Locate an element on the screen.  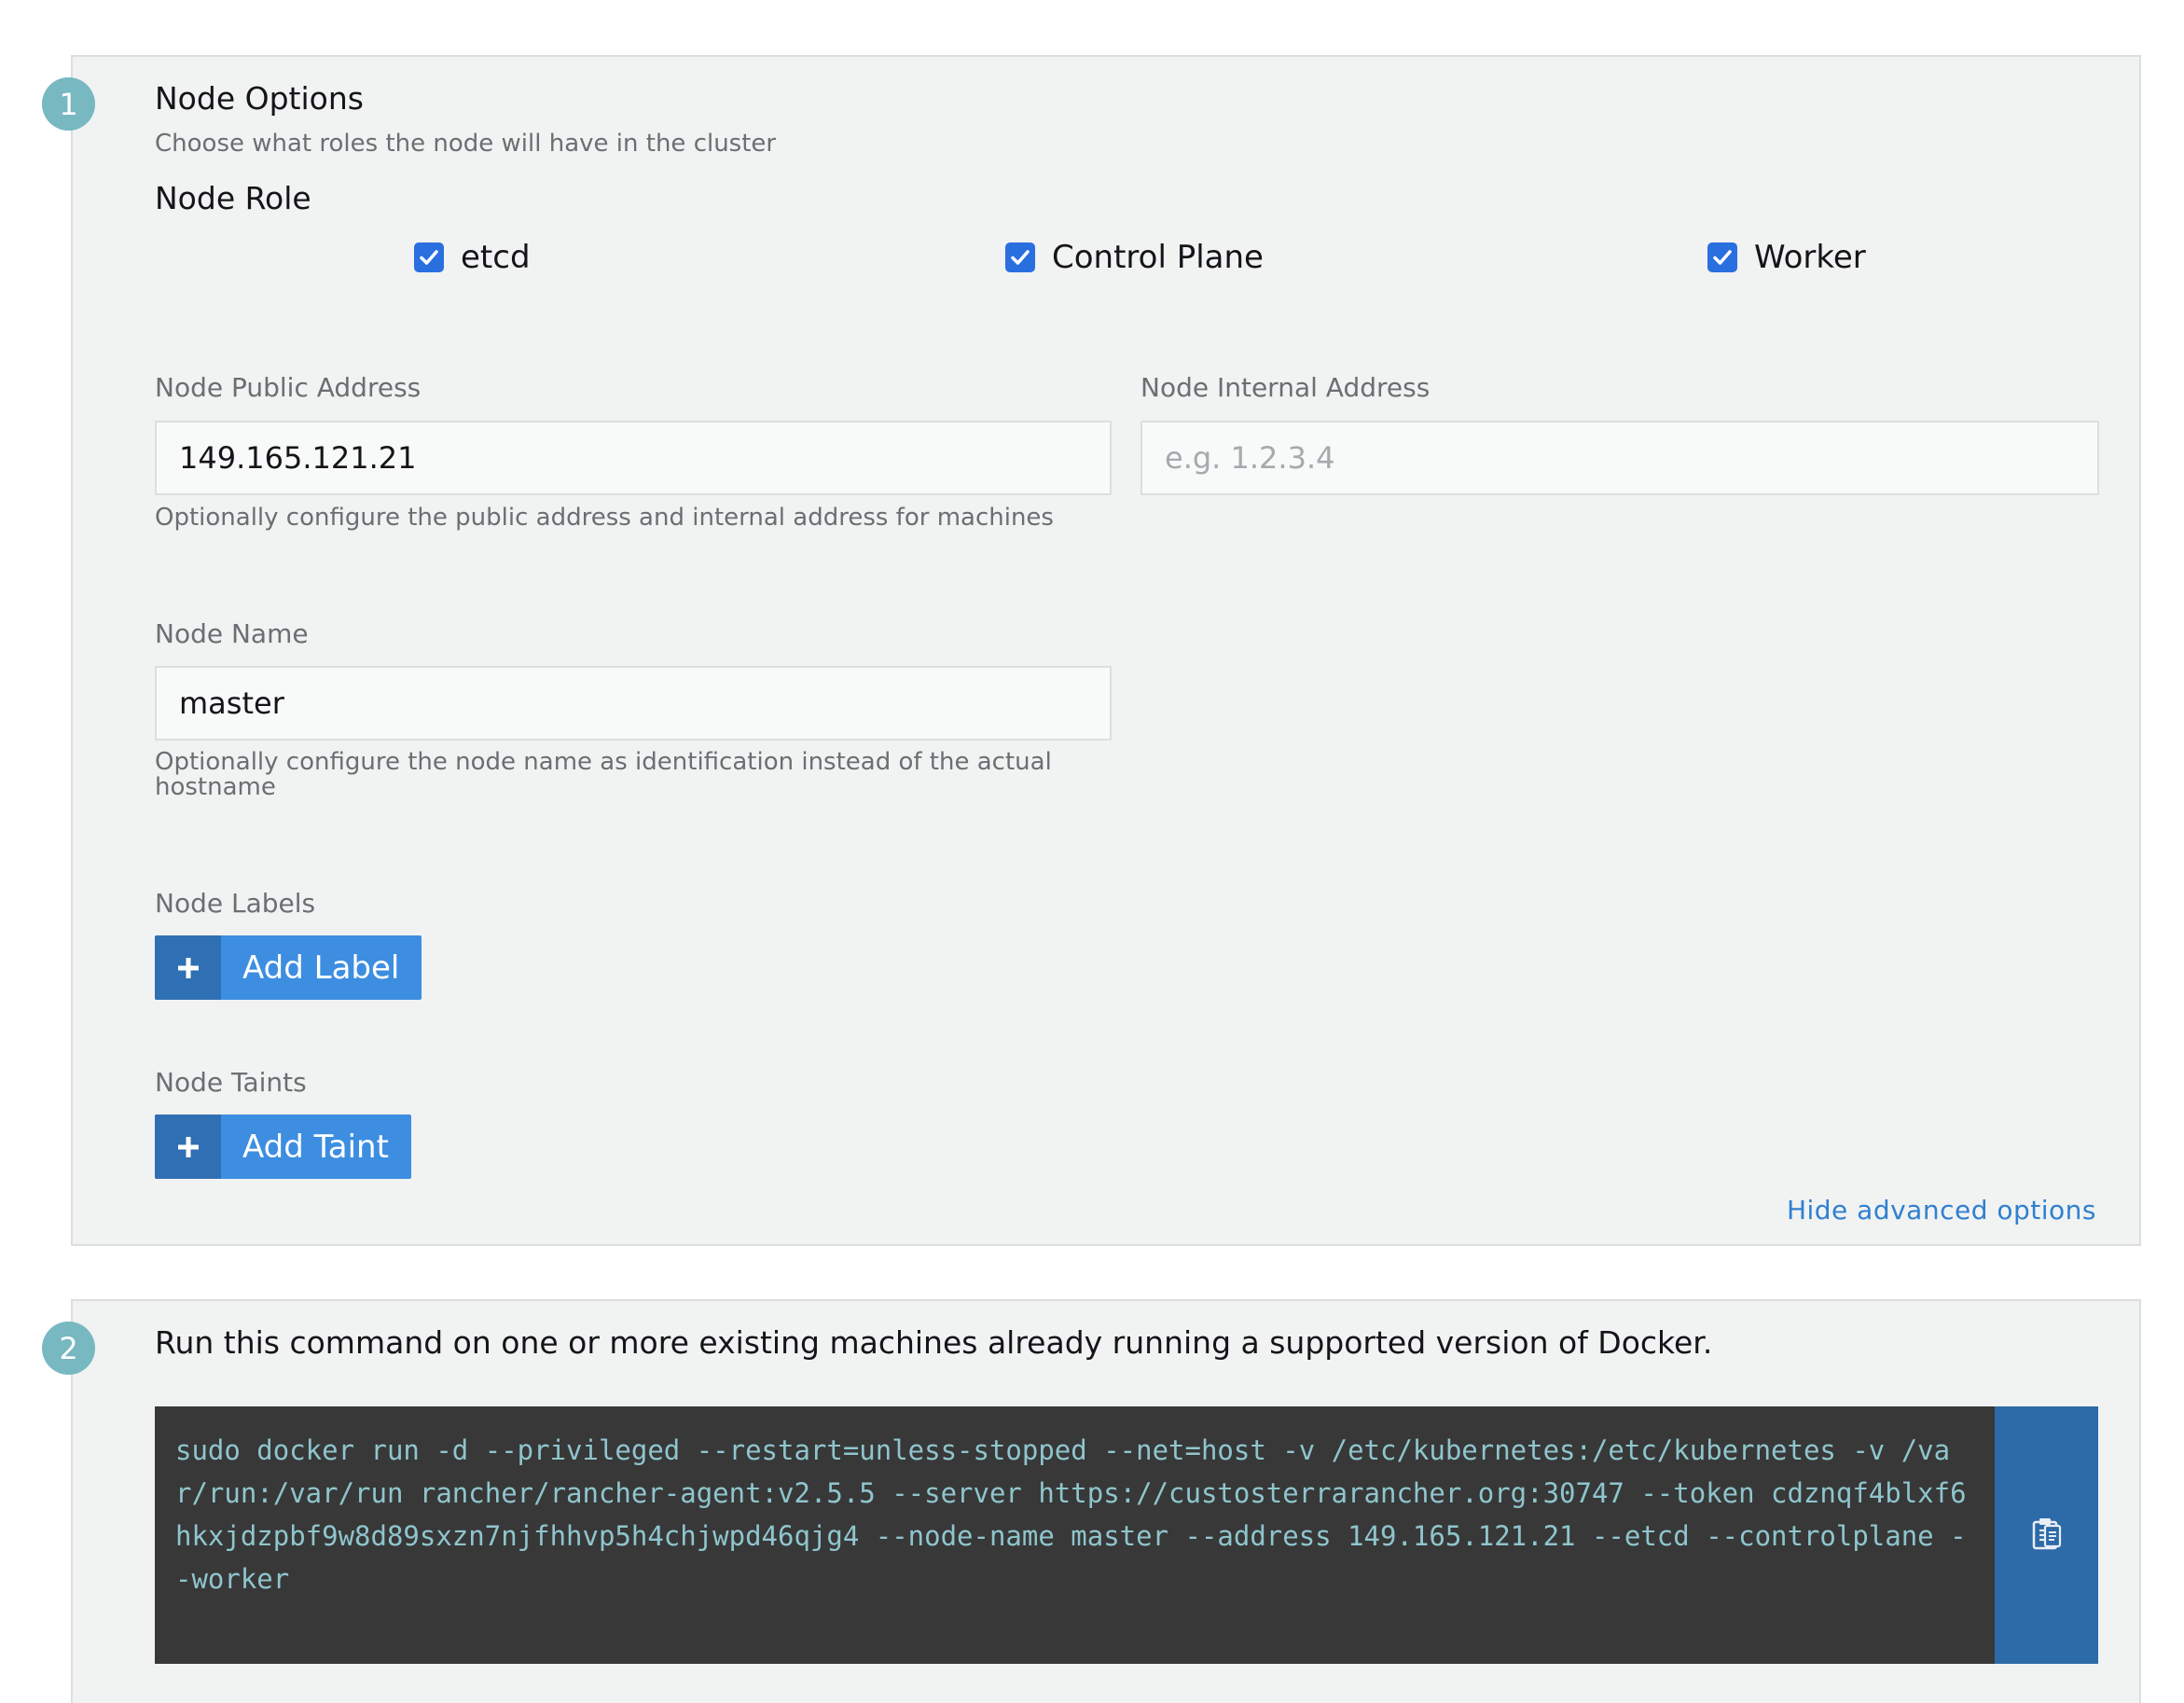
role-control-plane-checkbox: Control Plane is located at coordinates (1134, 257).